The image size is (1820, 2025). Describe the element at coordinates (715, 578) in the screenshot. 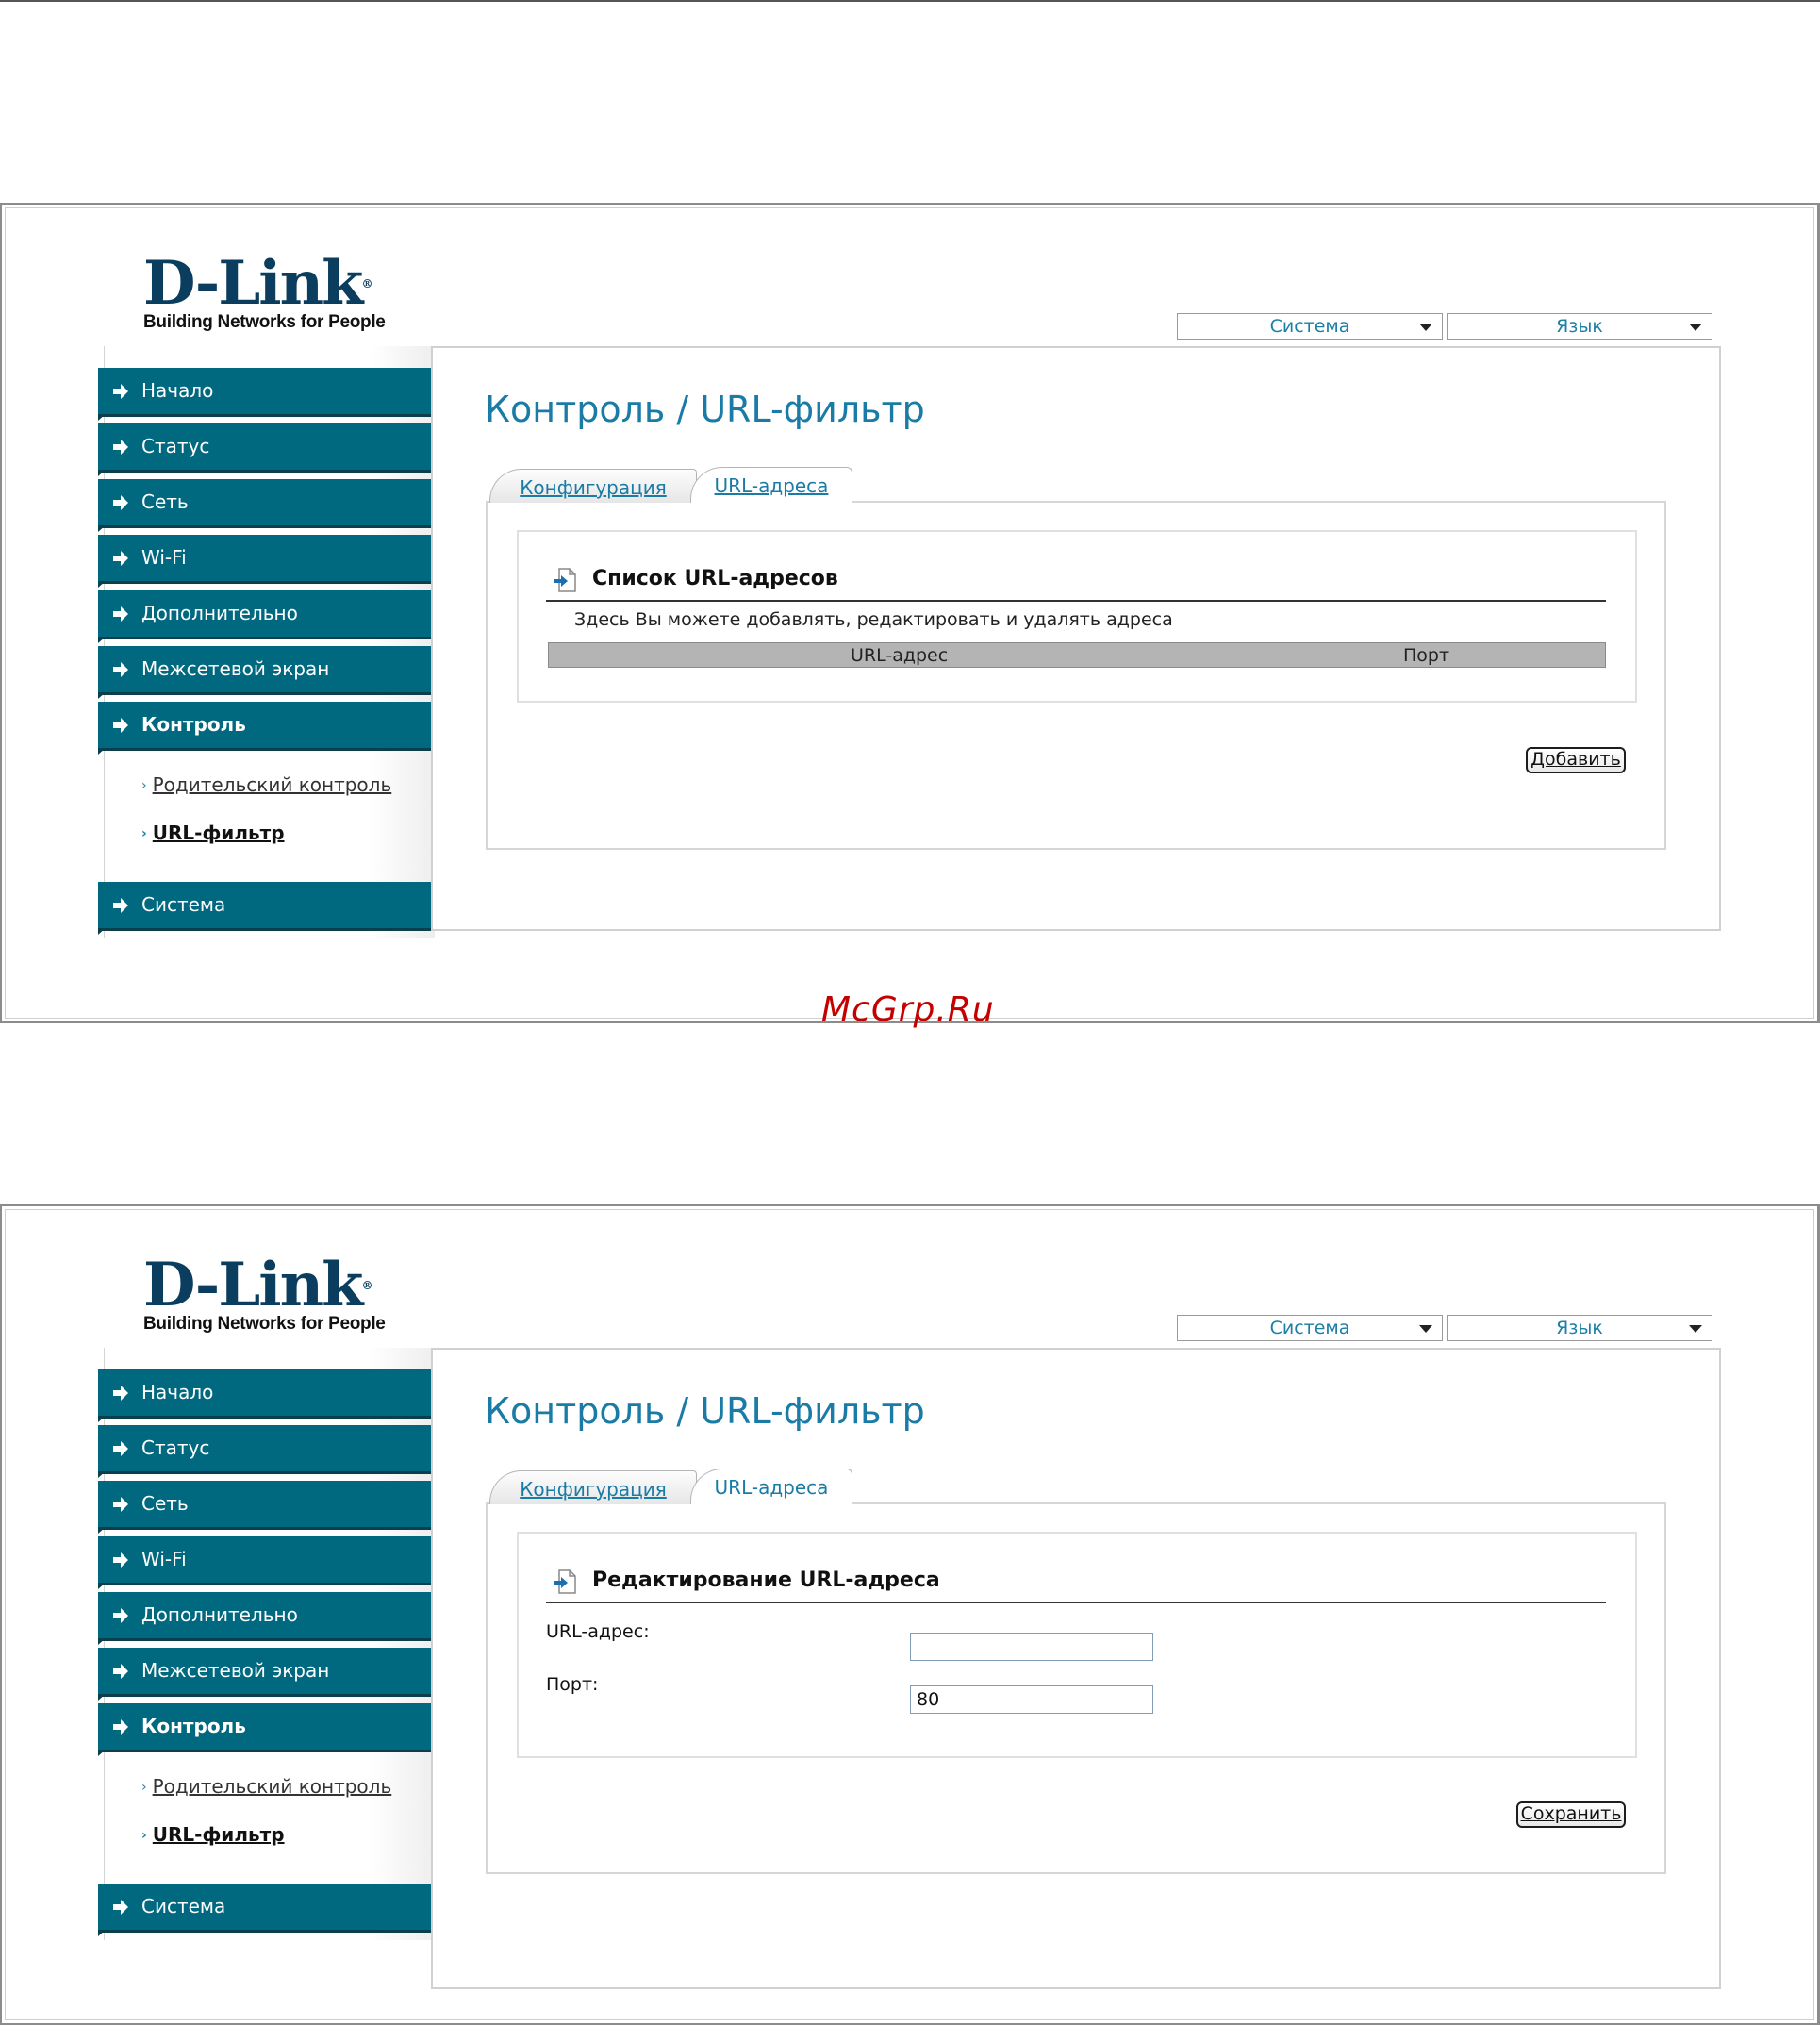

I see `section-title: Список URL-адресов` at that location.